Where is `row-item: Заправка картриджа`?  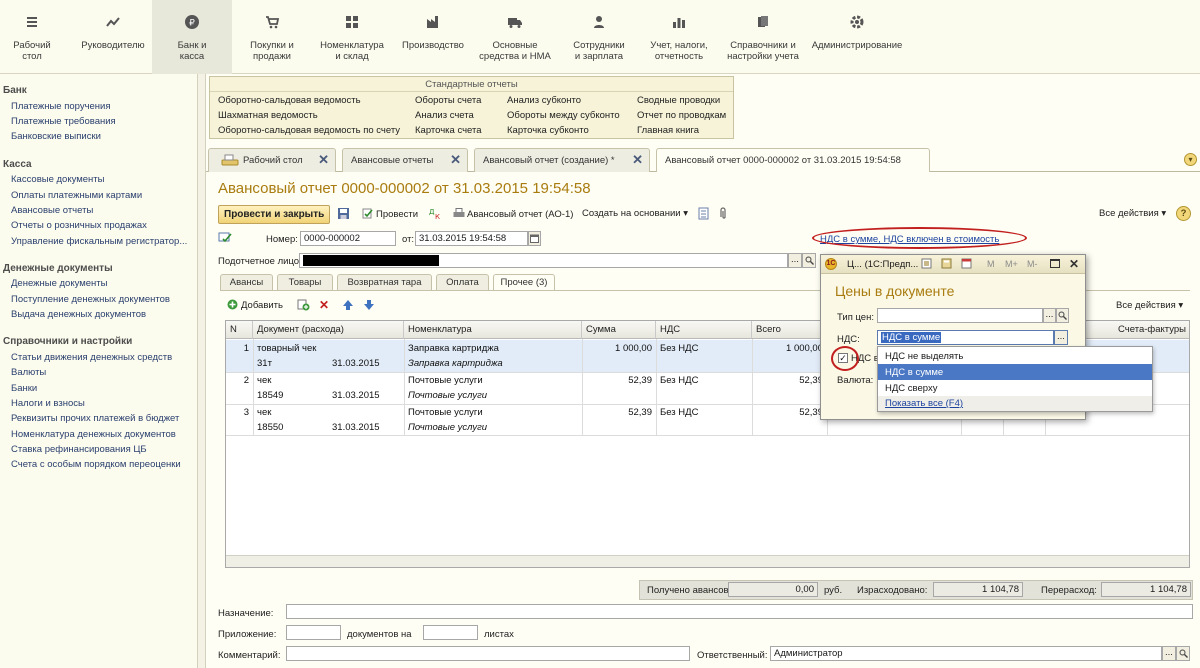
row-item: Заправка картриджа is located at coordinates (453, 348).